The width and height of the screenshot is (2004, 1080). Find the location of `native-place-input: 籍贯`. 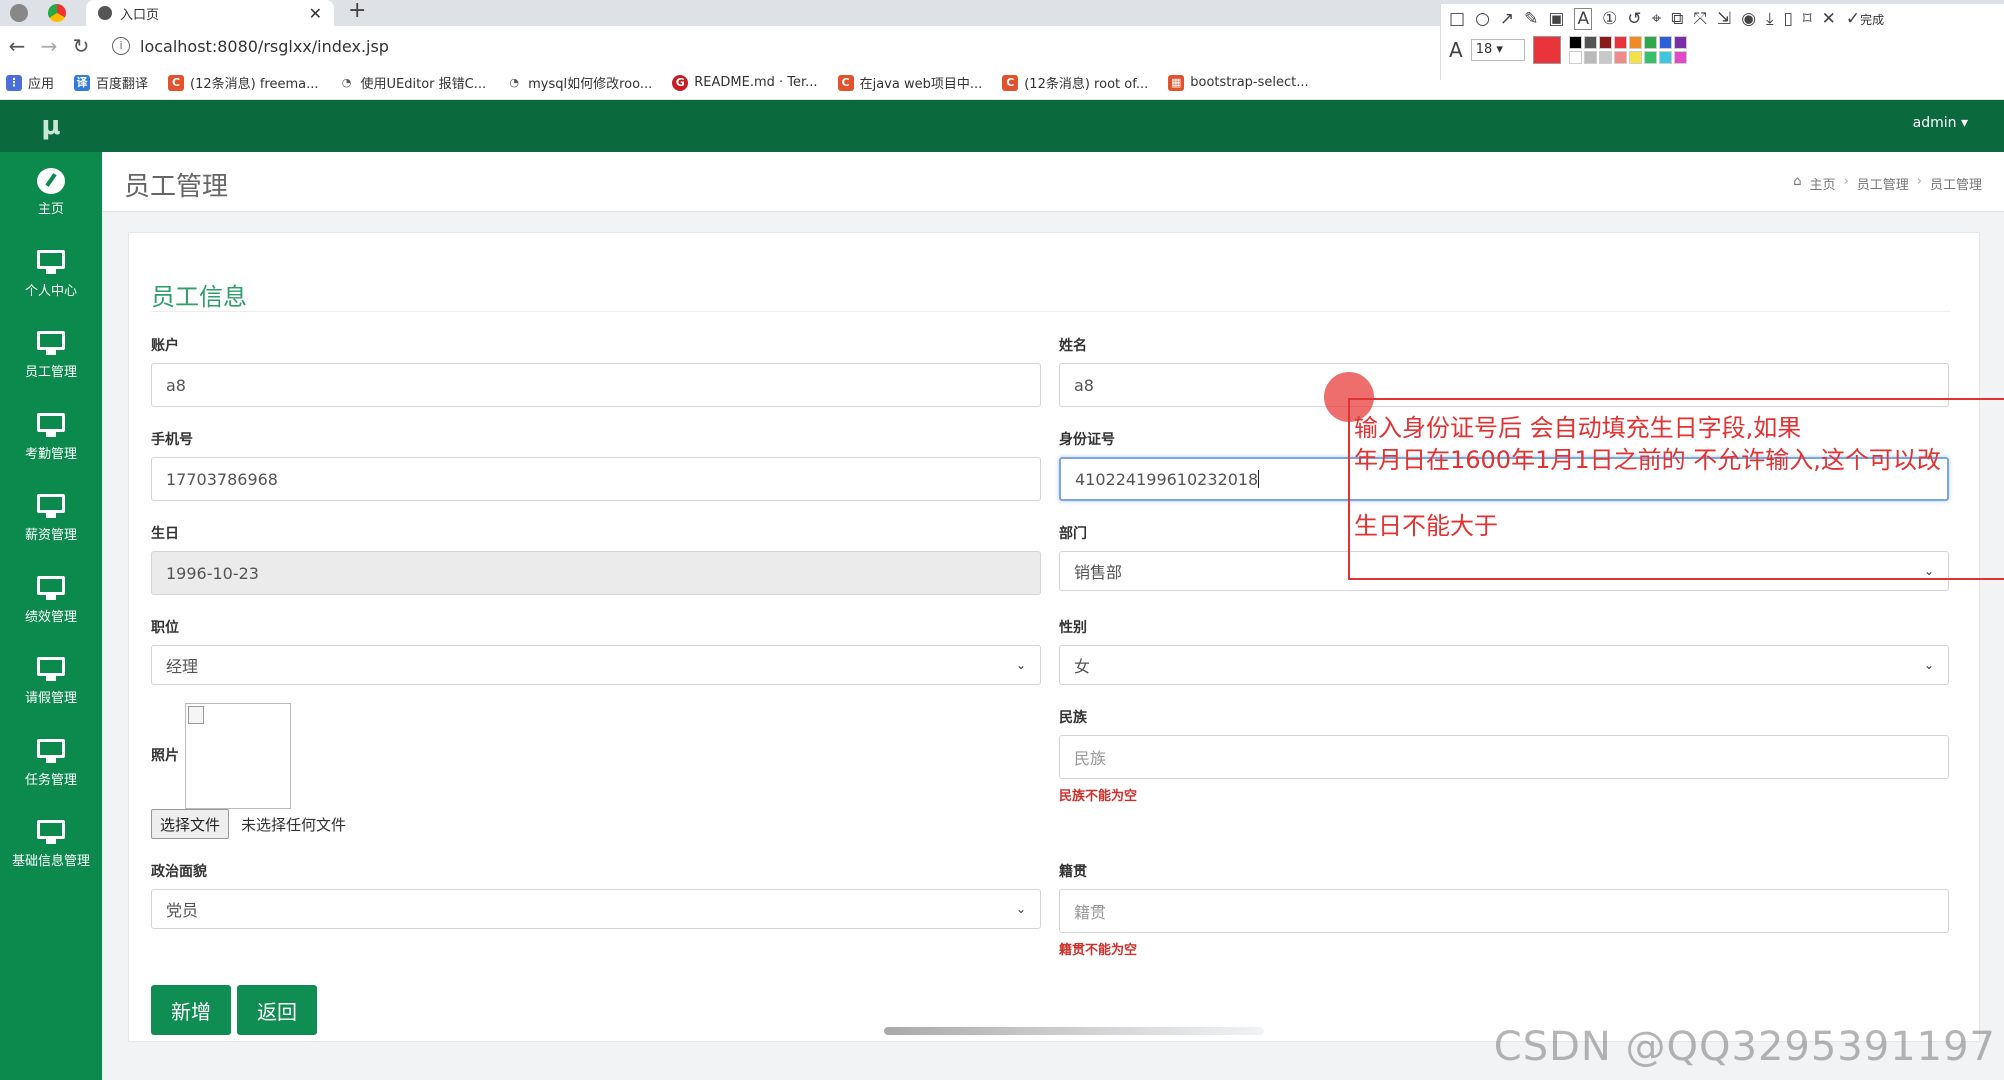

native-place-input: 籍贯 is located at coordinates (1504, 911).